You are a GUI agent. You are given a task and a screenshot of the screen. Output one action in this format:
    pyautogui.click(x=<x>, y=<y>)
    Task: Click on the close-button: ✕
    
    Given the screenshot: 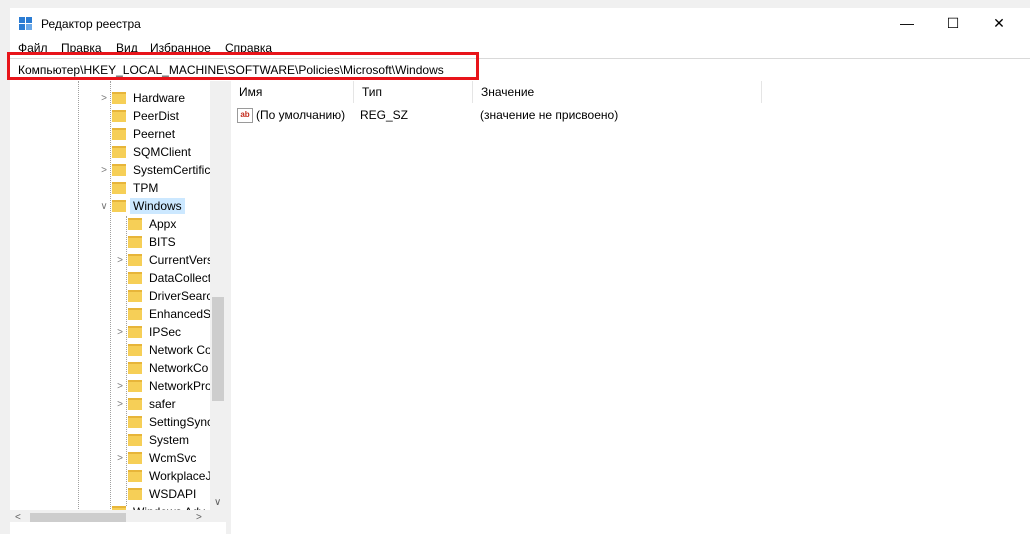 What is the action you would take?
    pyautogui.click(x=999, y=23)
    